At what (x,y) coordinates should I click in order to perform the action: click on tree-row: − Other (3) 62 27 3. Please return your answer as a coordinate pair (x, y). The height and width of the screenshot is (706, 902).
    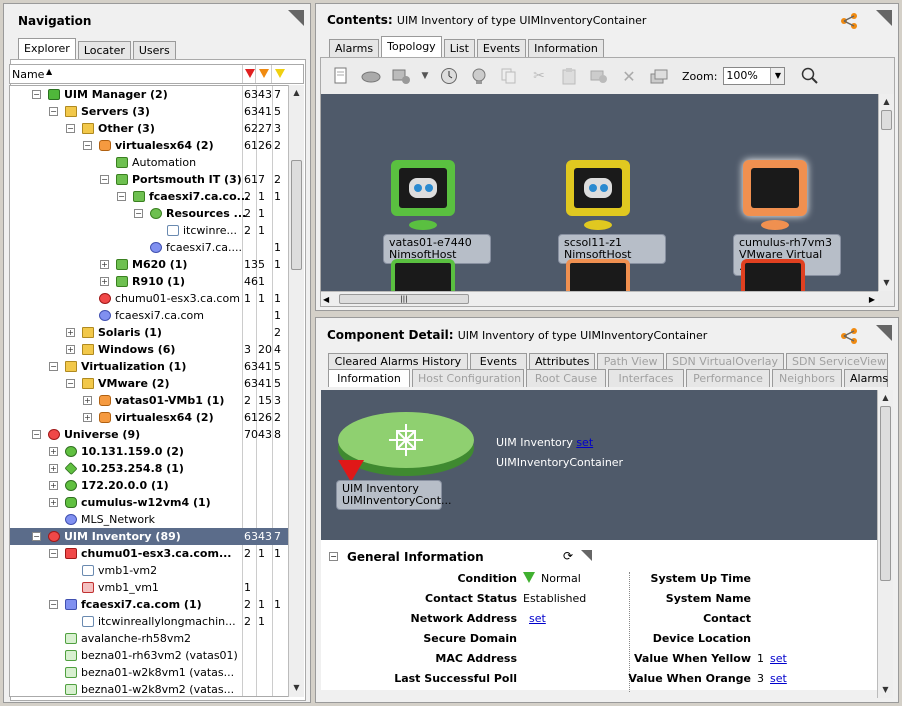
    Looking at the image, I should click on (149, 128).